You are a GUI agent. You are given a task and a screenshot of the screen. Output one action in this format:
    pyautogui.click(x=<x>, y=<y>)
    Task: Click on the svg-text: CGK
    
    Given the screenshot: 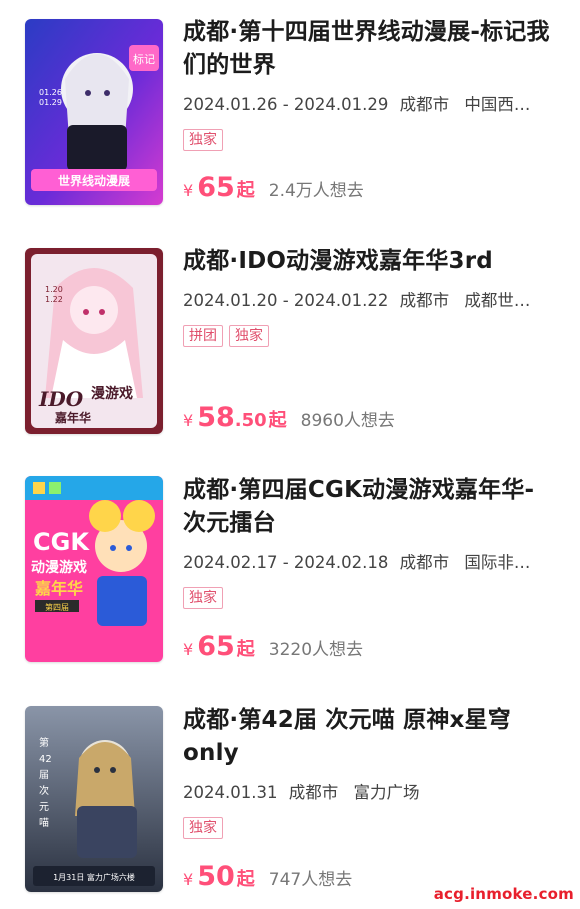 What is the action you would take?
    pyautogui.click(x=61, y=542)
    